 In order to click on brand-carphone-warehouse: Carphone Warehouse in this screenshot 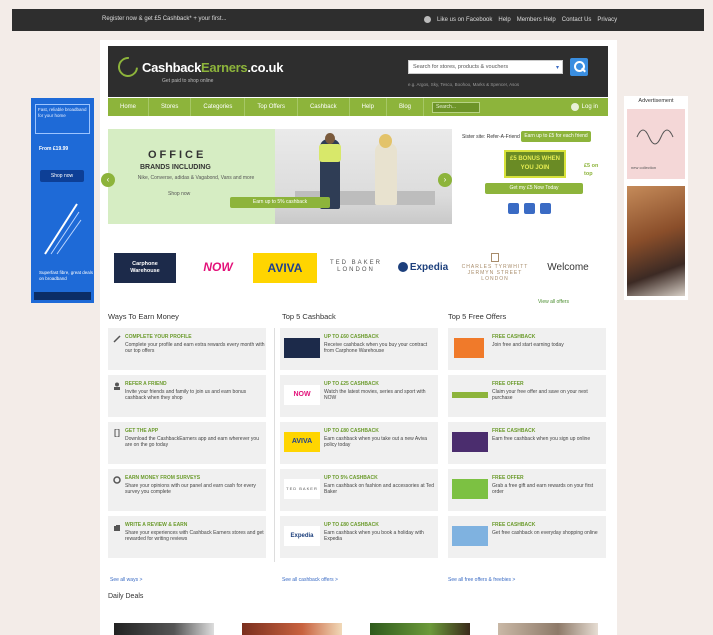, I will do `click(145, 268)`.